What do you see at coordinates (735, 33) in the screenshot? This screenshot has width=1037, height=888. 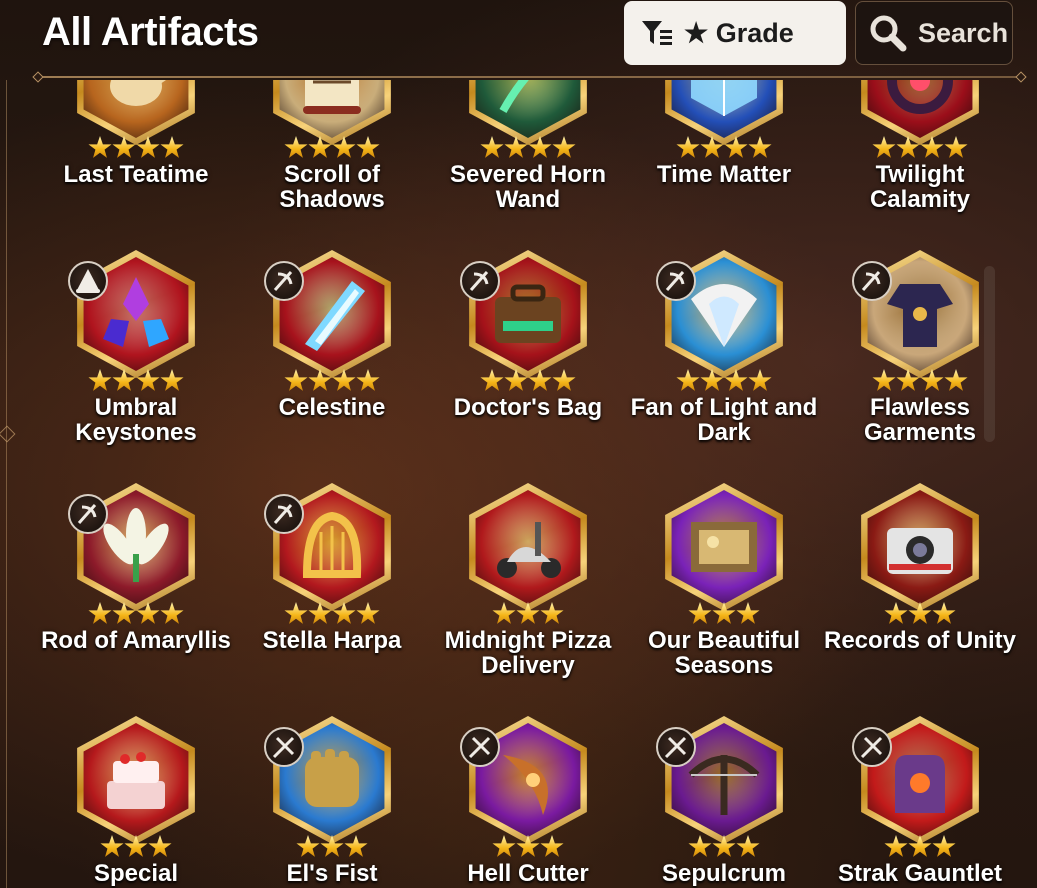 I see `grade-filter-button: ★ Grade` at bounding box center [735, 33].